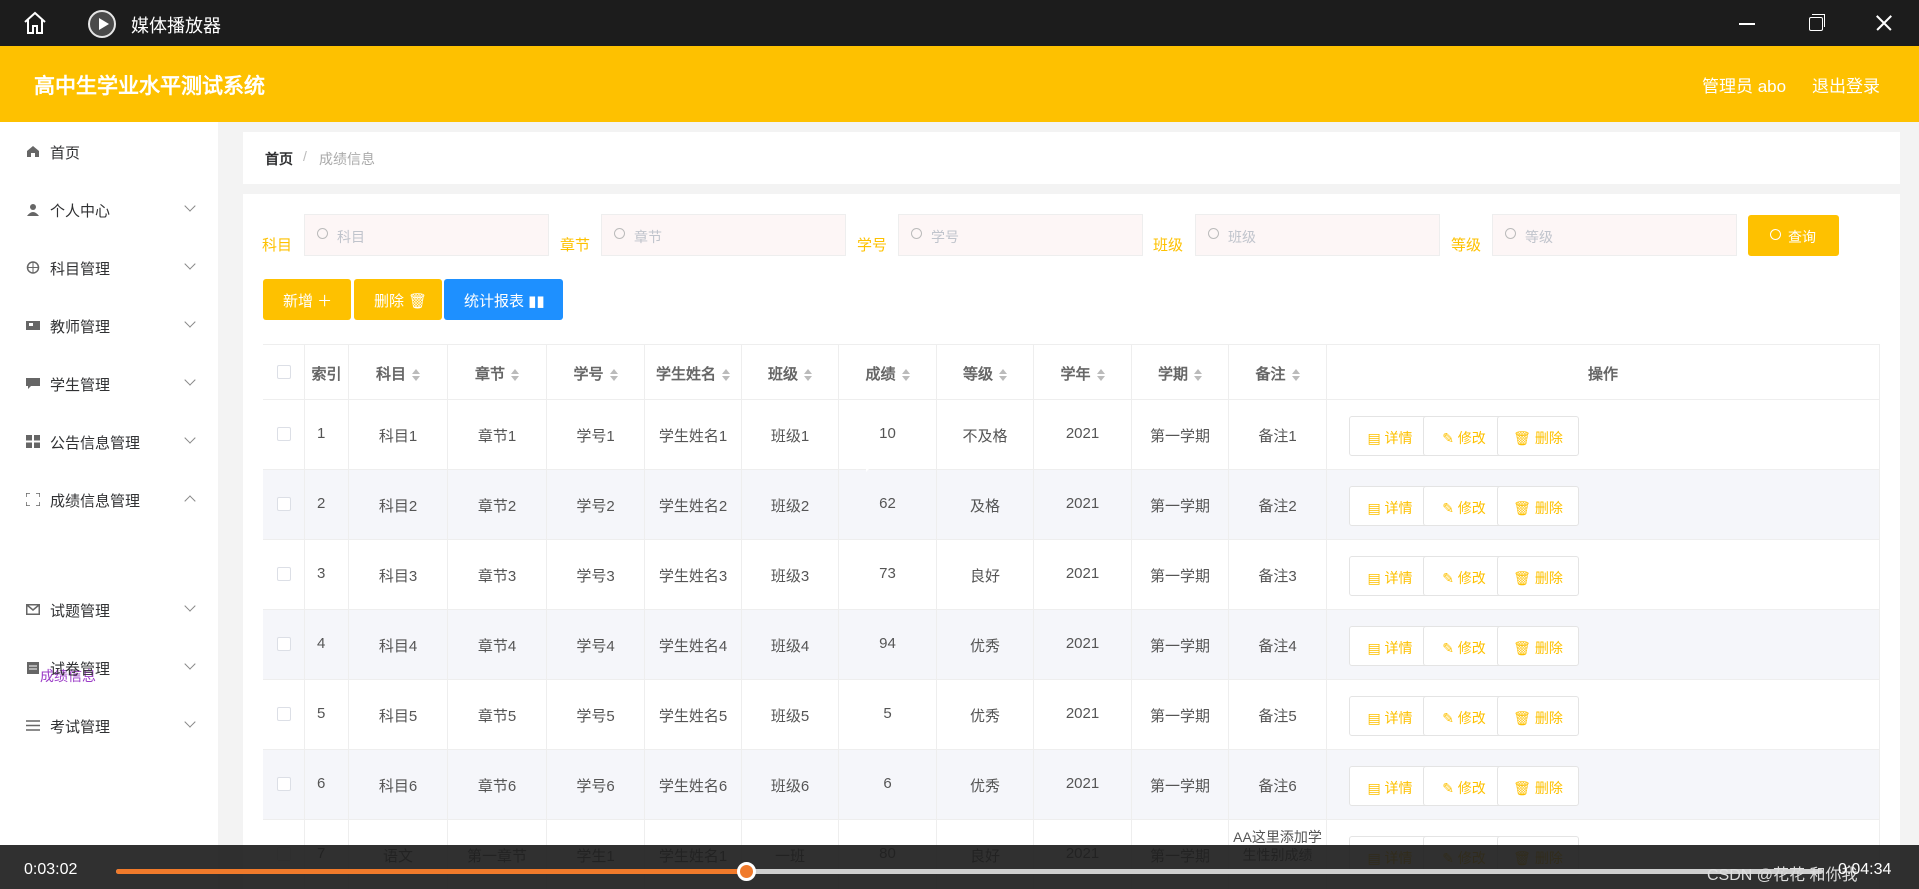 The height and width of the screenshot is (889, 1919). Describe the element at coordinates (1846, 84) in the screenshot. I see `logout-link: 退出登录` at that location.